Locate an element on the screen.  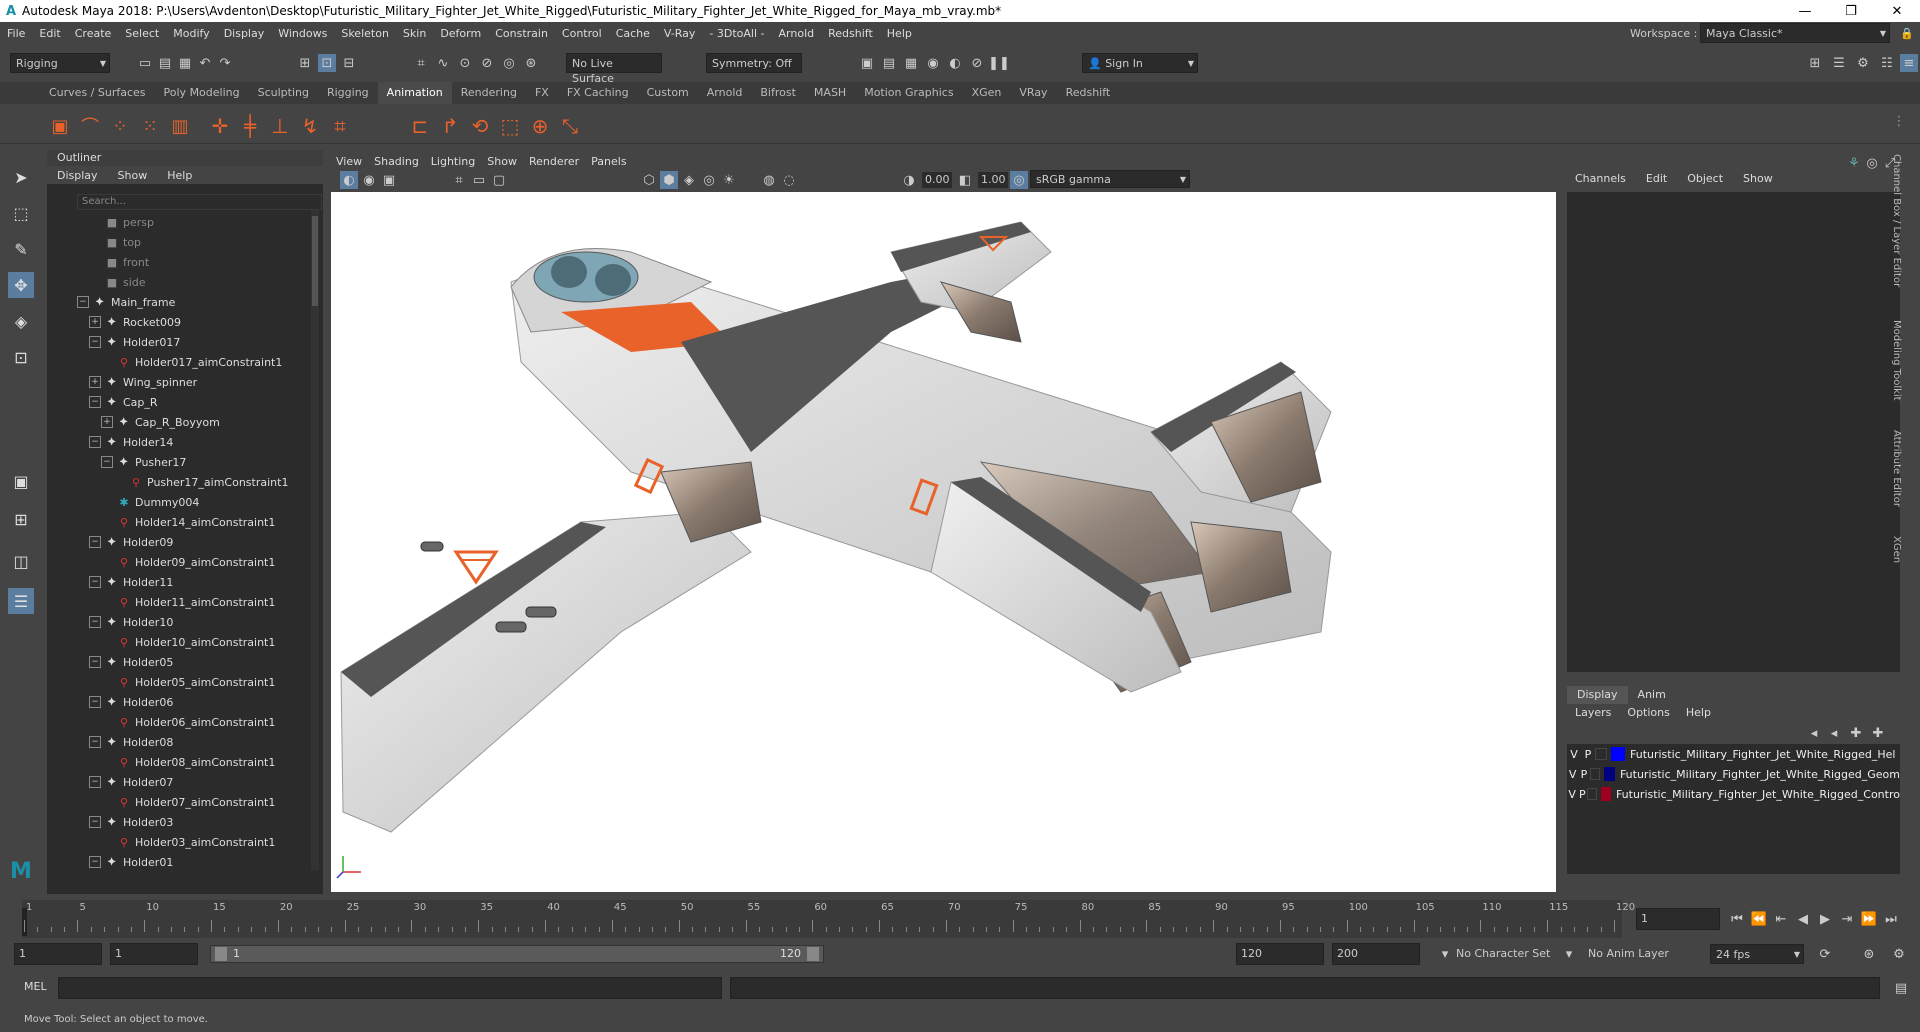
ghost-icon: ⁘ is located at coordinates (120, 126).